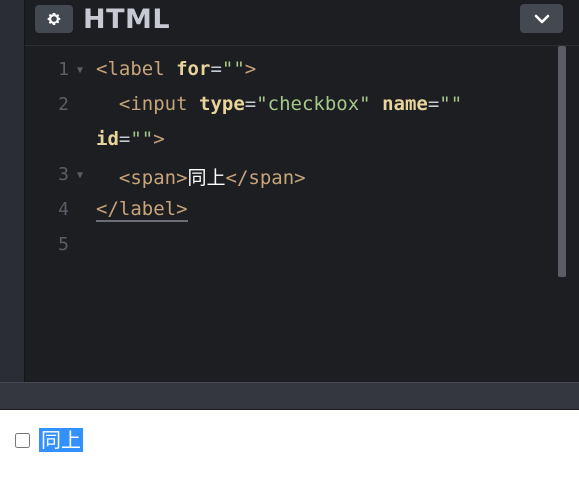 The image size is (579, 483). I want to click on code-token: </span>, so click(265, 178).